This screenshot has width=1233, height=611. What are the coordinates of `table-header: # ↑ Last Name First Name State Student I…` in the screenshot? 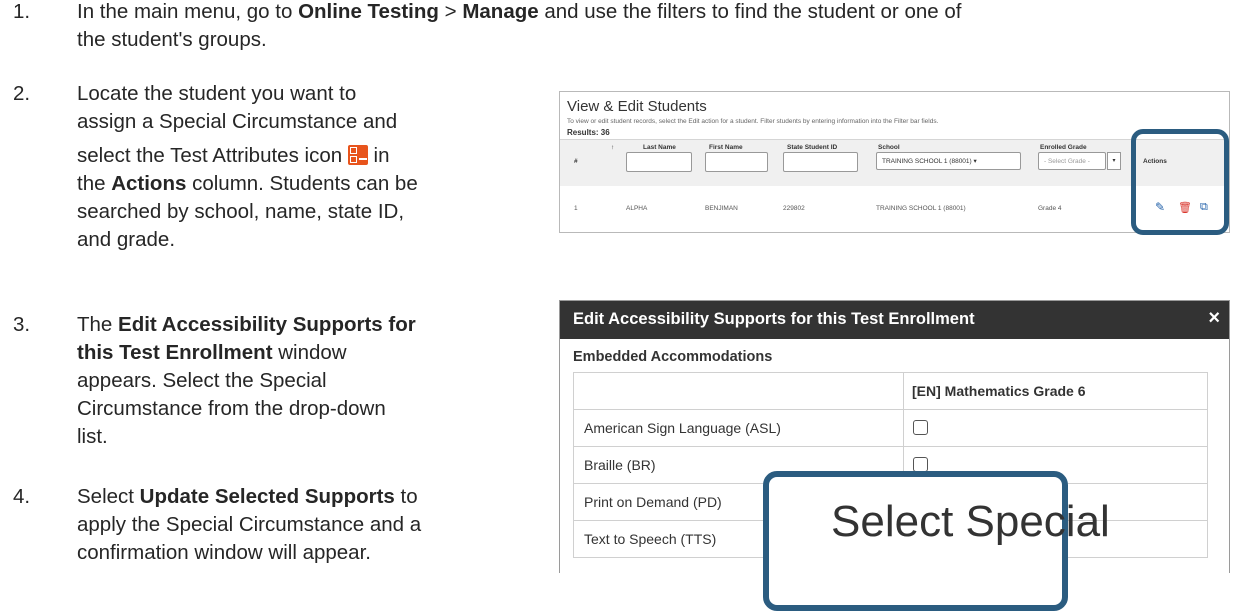 It's located at (894, 163).